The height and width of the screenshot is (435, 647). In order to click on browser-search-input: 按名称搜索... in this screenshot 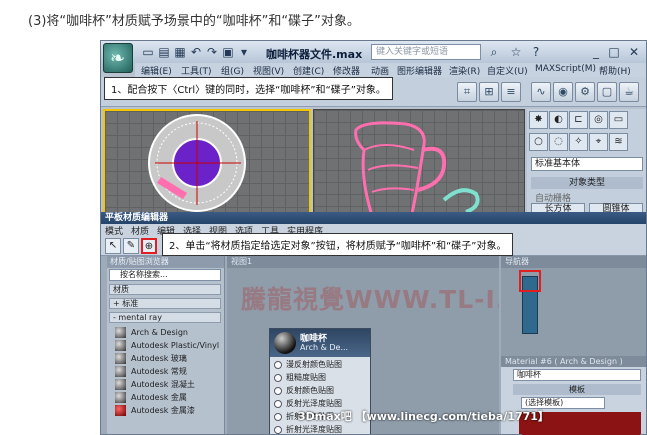, I will do `click(165, 275)`.